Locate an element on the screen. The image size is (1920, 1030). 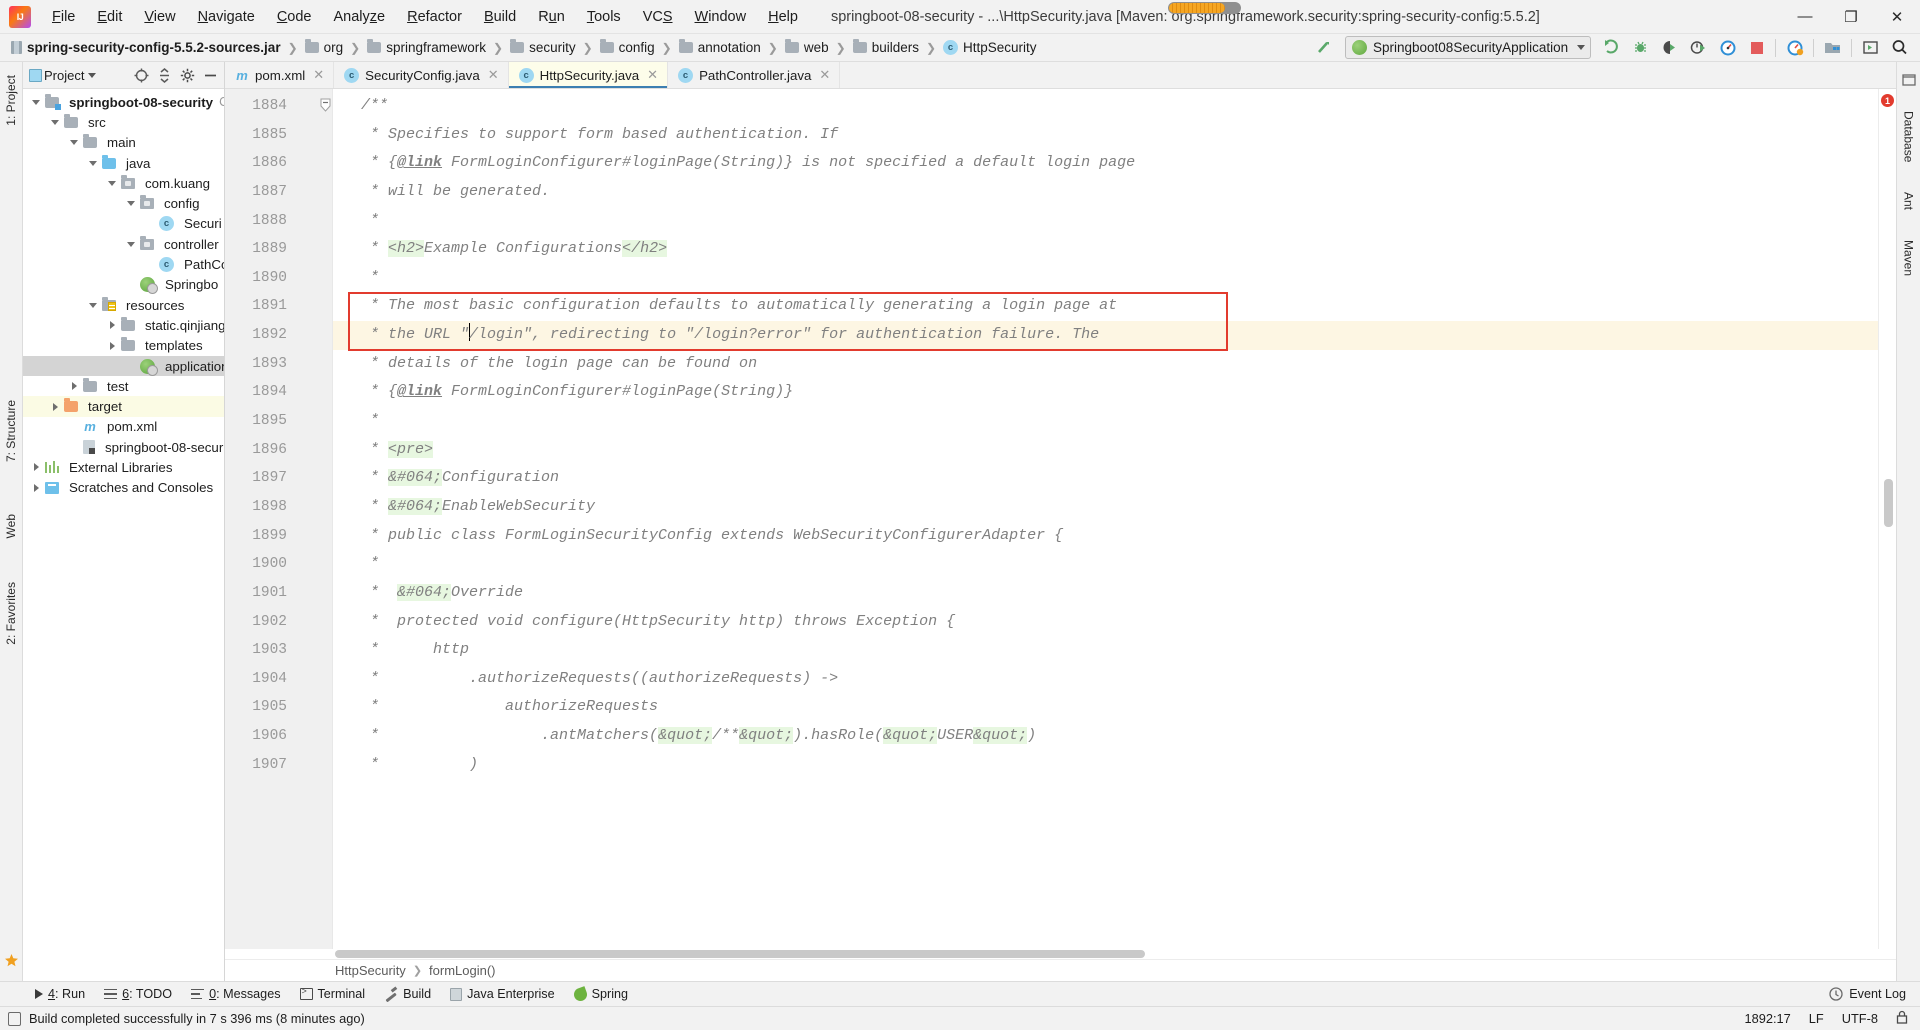
debug-icon is located at coordinates (1640, 48).